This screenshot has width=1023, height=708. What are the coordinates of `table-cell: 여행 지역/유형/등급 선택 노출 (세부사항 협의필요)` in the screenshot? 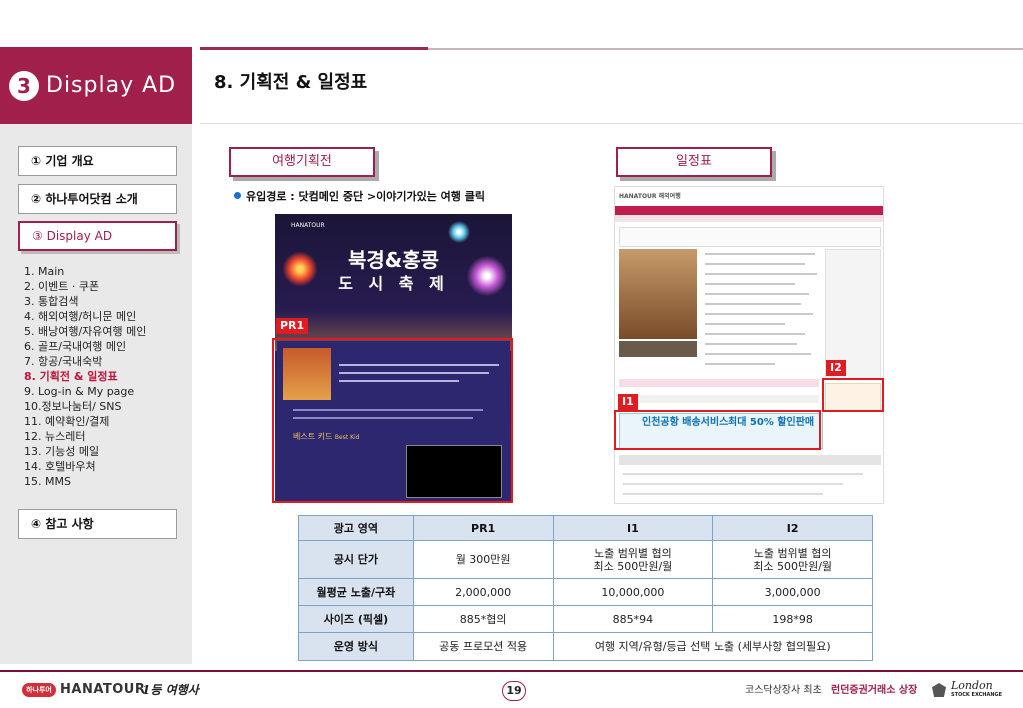 It's located at (713, 646).